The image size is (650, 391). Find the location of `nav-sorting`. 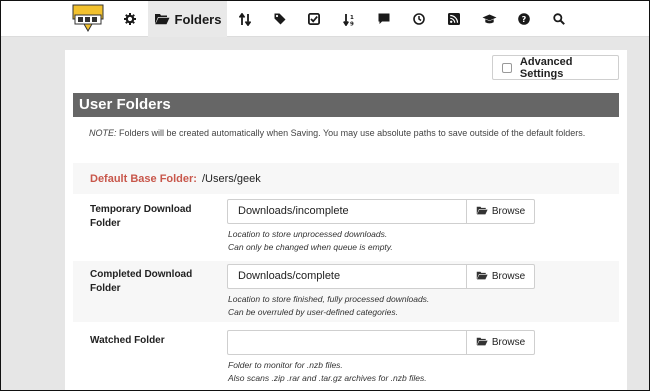

nav-sorting is located at coordinates (314, 19).